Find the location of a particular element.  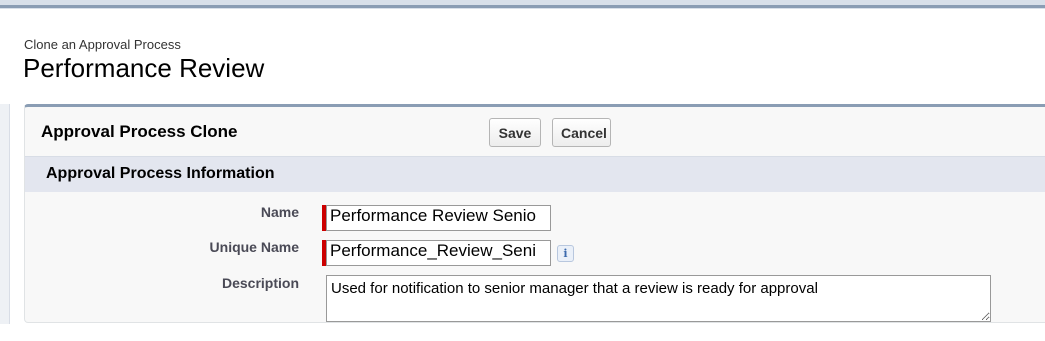

info-icon: i is located at coordinates (565, 253).